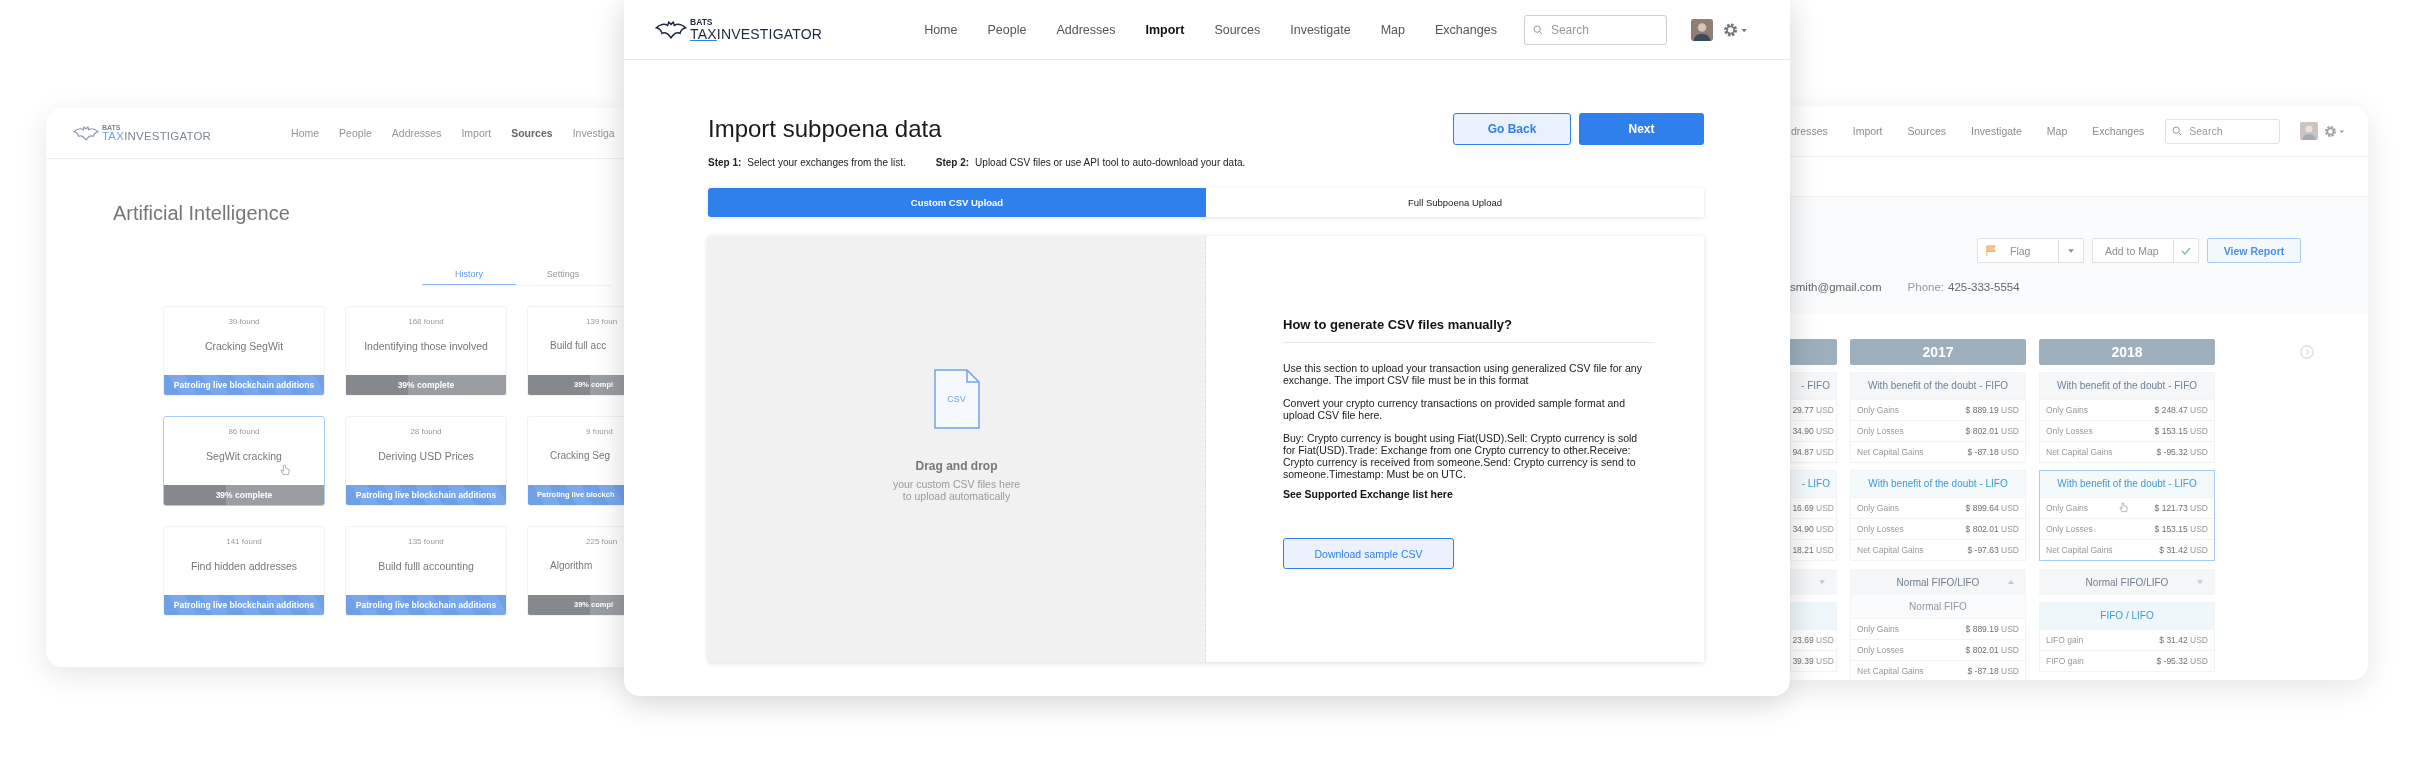 This screenshot has width=2414, height=758. What do you see at coordinates (1803, 550) in the screenshot?
I see `amount-text: 18.21` at bounding box center [1803, 550].